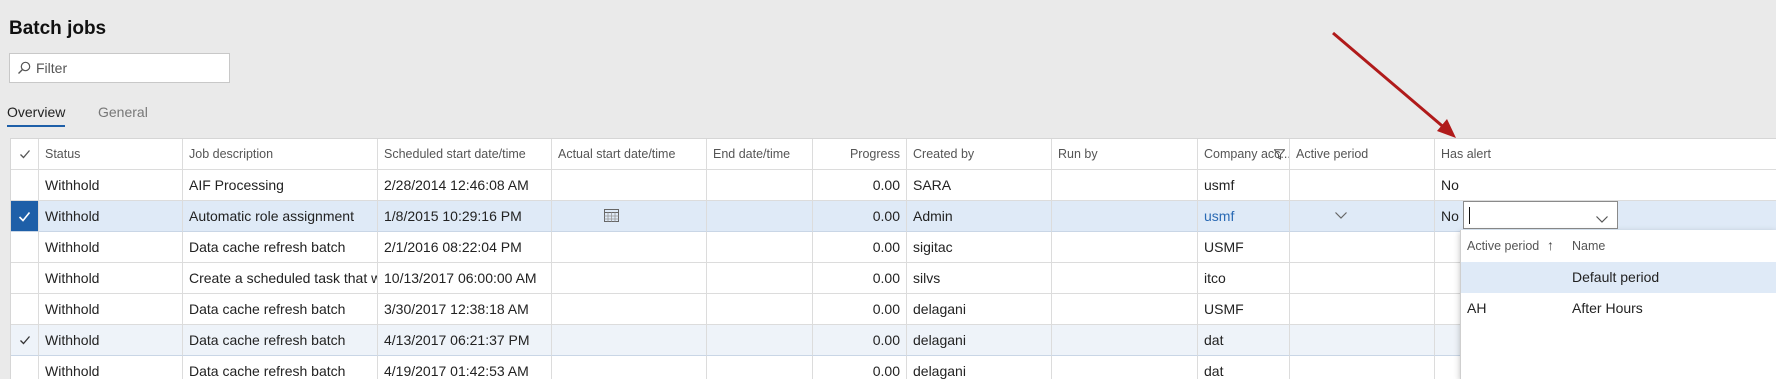 The height and width of the screenshot is (379, 1776). Describe the element at coordinates (58, 28) in the screenshot. I see `page-title: Batch jobs` at that location.